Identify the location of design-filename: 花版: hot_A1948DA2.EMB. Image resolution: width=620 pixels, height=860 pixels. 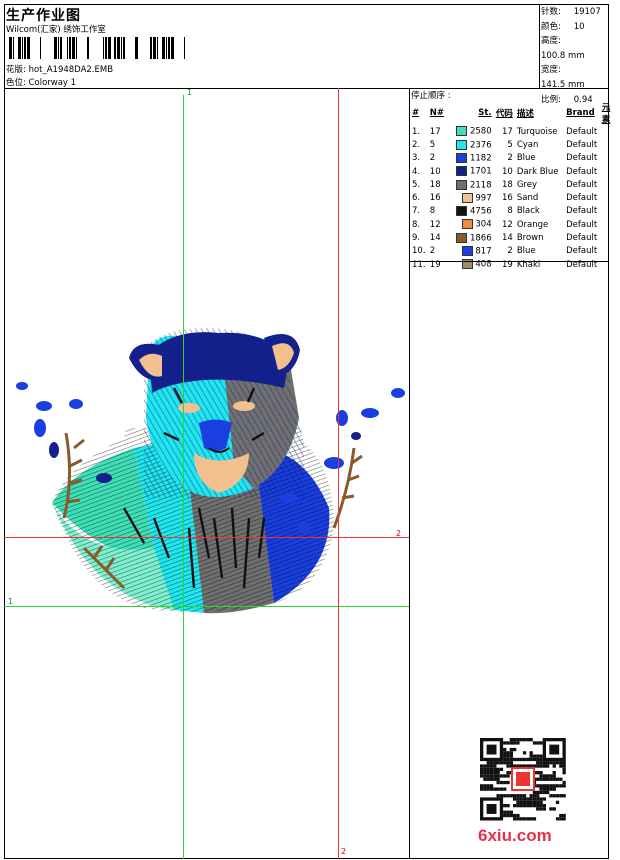
(60, 70).